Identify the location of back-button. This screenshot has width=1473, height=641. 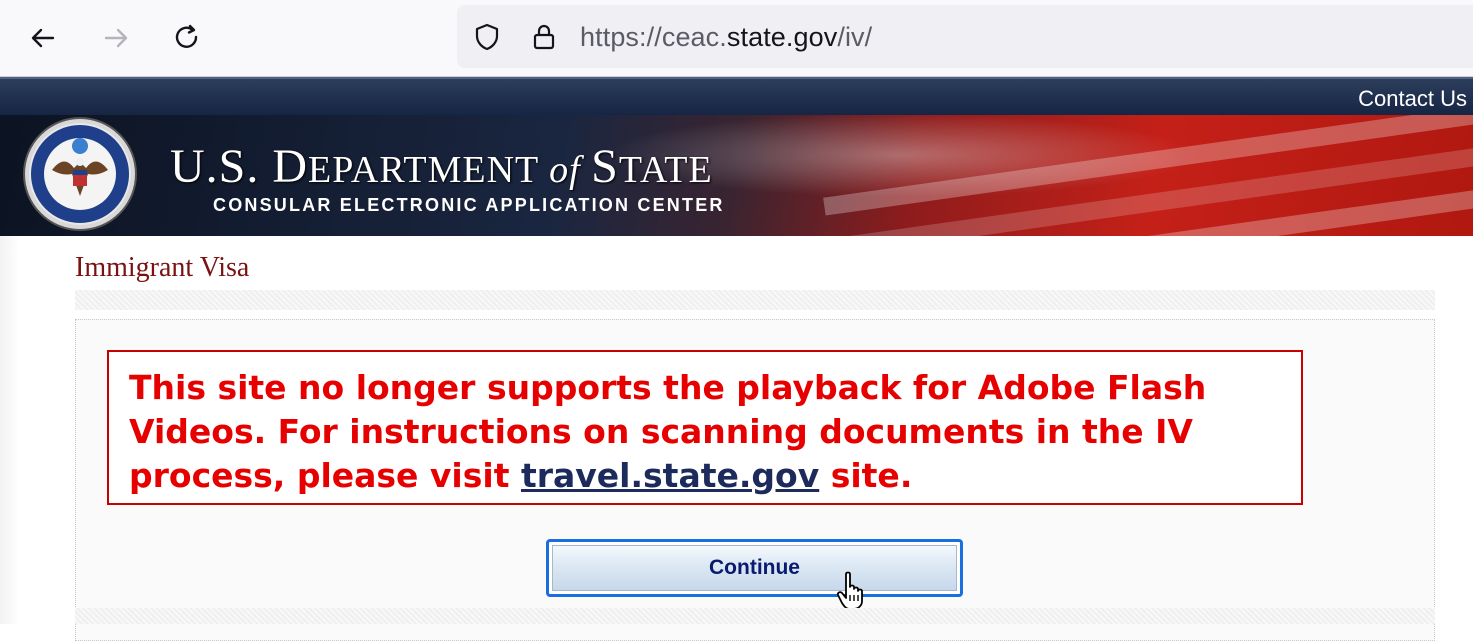
(43, 38).